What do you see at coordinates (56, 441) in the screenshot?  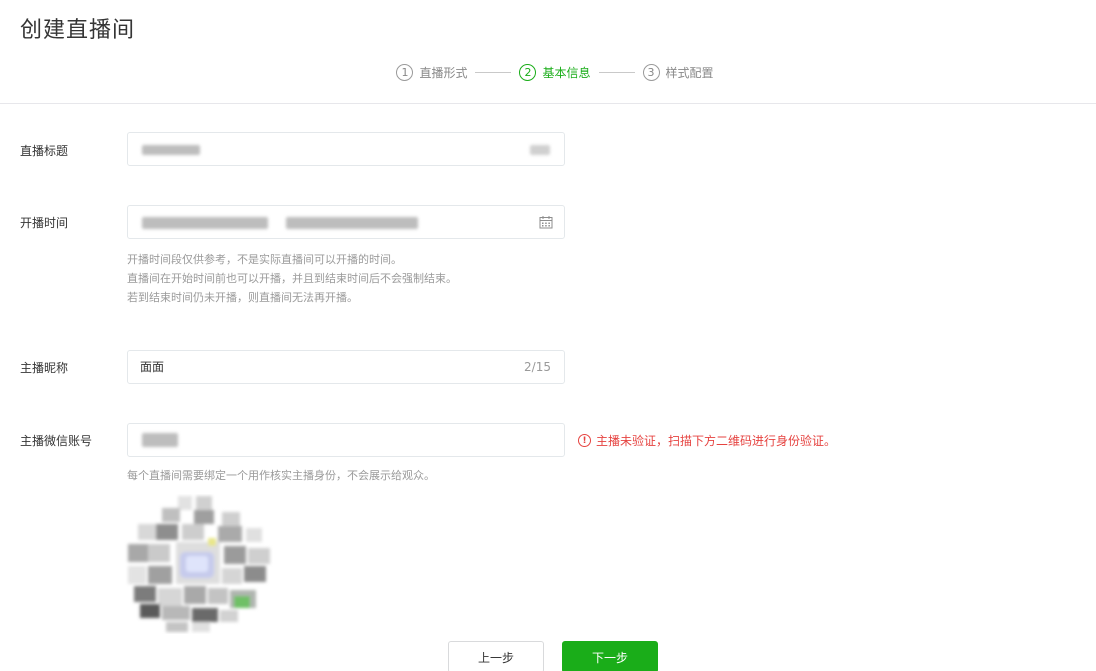 I see `wechat-label: 主播微信账号` at bounding box center [56, 441].